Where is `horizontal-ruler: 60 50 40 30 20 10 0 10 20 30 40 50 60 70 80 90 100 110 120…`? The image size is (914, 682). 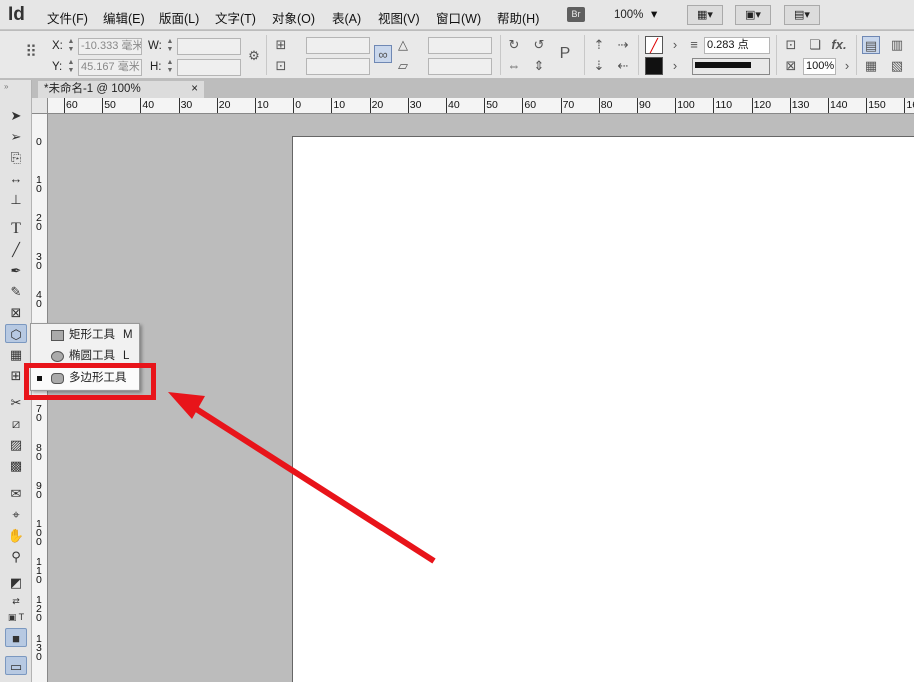
horizontal-ruler: 60 50 40 30 20 10 0 10 20 30 40 50 60 70 80 90 100 110 120… is located at coordinates (481, 106).